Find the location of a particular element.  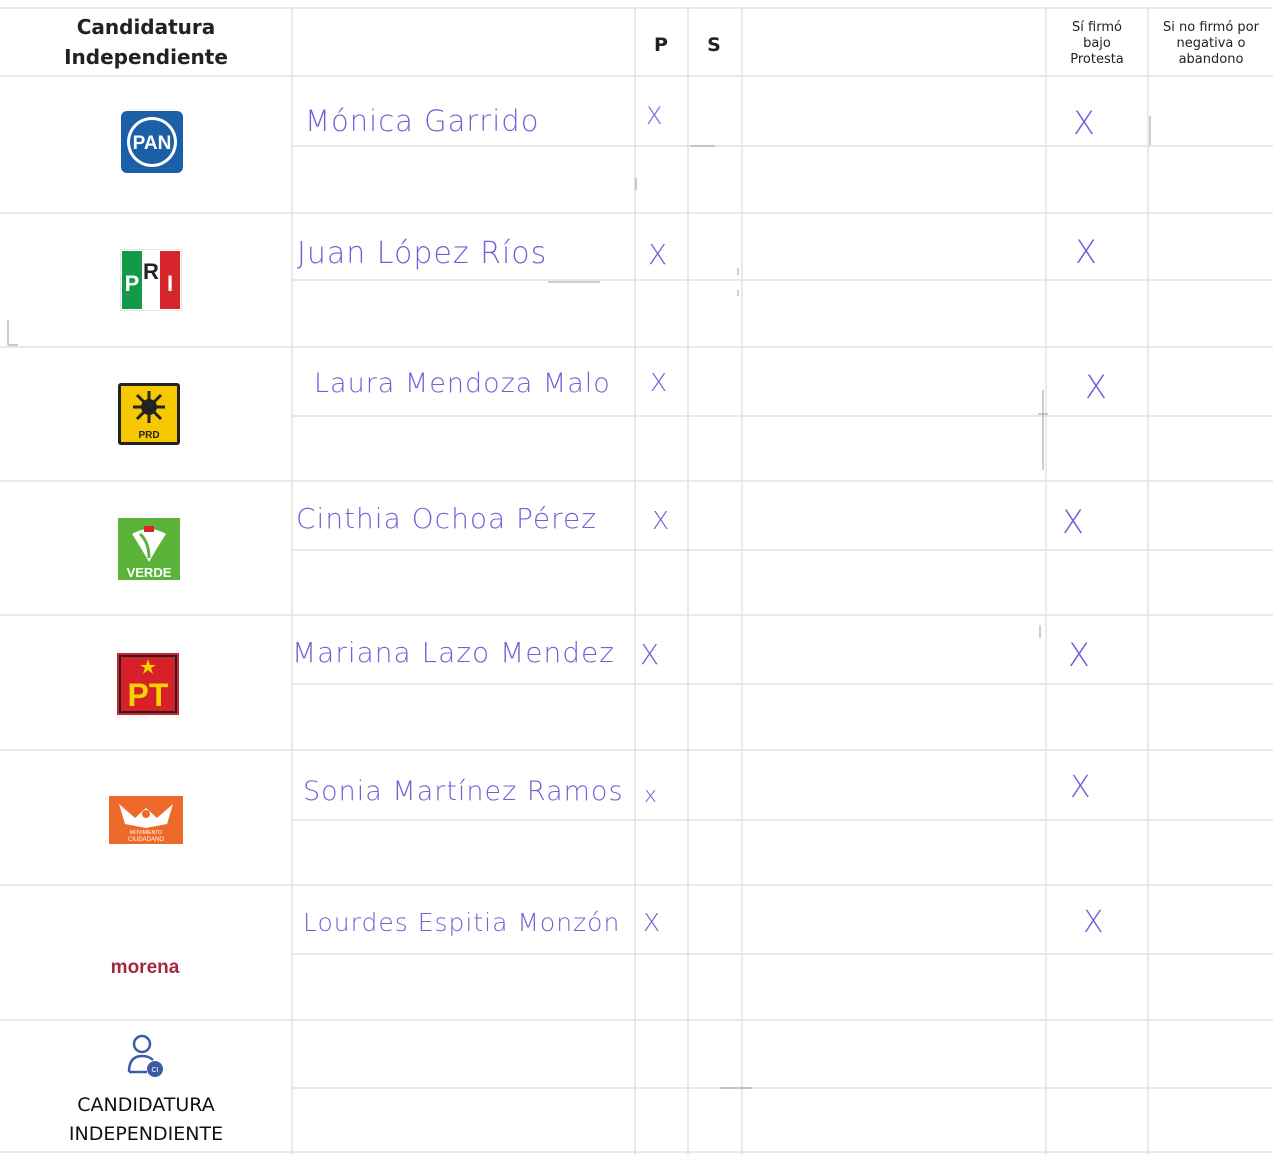

independent-label-line2: INDEPENDIENTE is located at coordinates (146, 1134).